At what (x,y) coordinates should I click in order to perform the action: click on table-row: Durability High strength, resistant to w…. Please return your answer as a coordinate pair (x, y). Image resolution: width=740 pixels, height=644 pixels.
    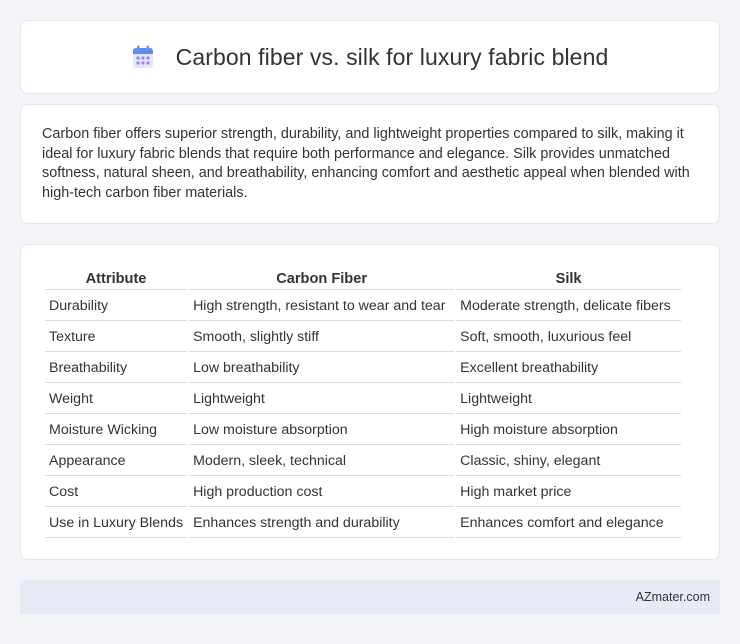
    Looking at the image, I should click on (363, 306).